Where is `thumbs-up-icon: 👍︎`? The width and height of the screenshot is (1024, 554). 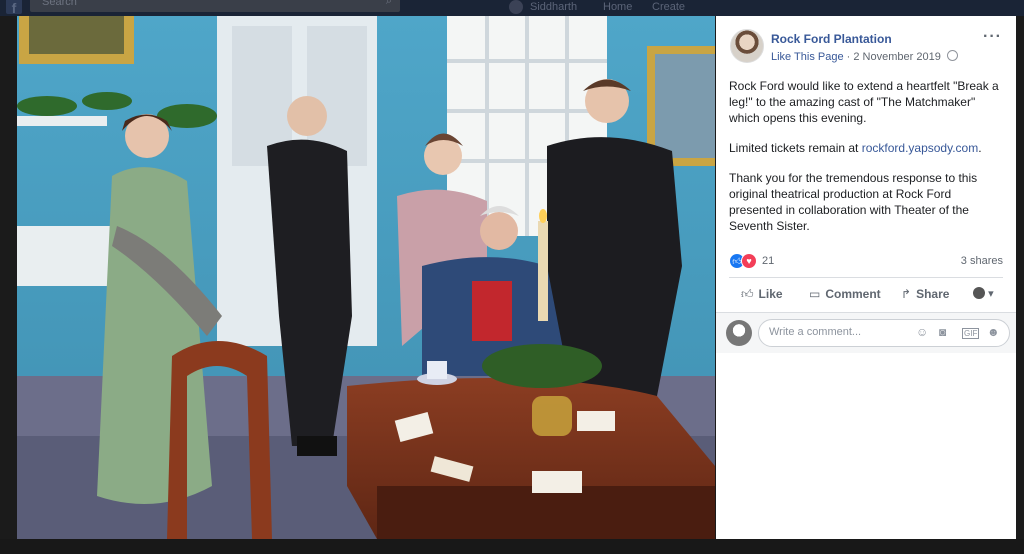 thumbs-up-icon: 👍︎ is located at coordinates (747, 294).